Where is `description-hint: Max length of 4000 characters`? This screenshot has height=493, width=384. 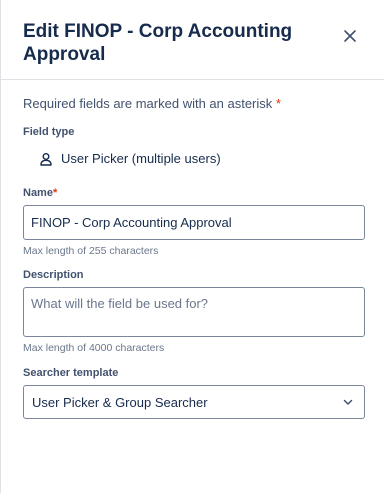
description-hint: Max length of 4000 characters is located at coordinates (94, 348).